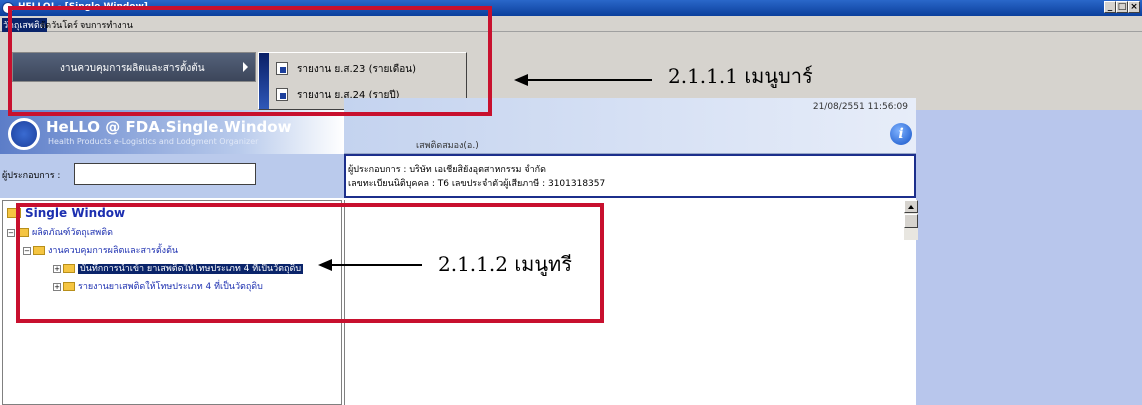 The image size is (1142, 405). Describe the element at coordinates (165, 174) in the screenshot. I see `operator-input` at that location.